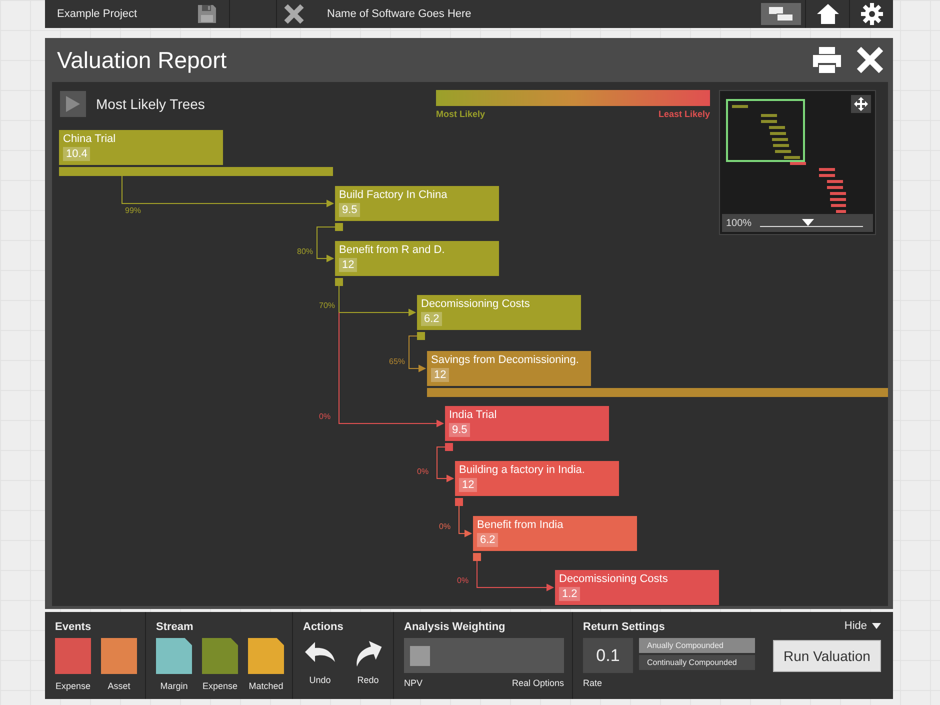 The image size is (940, 705). Describe the element at coordinates (393, 195) in the screenshot. I see `node-label: Build Factory In China` at that location.